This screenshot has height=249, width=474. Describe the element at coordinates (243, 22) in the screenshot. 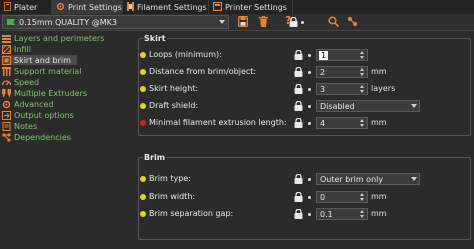

I see `save-icon` at that location.